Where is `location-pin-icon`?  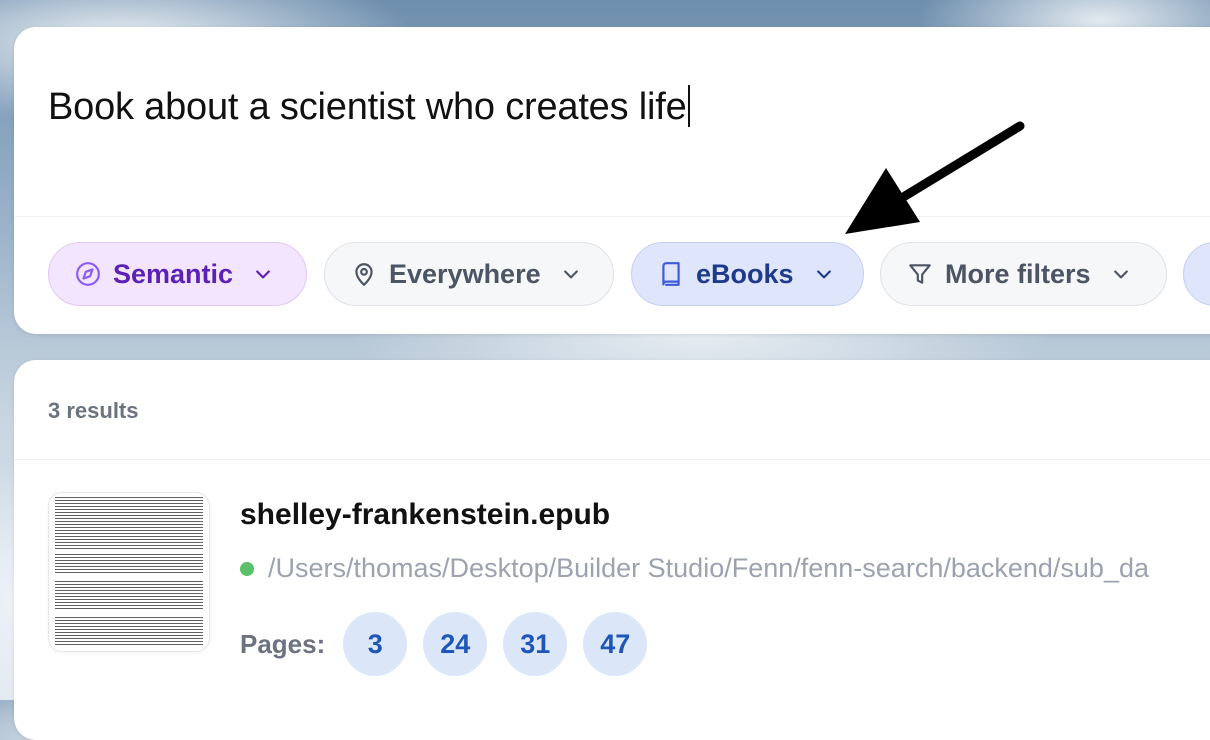 location-pin-icon is located at coordinates (364, 274).